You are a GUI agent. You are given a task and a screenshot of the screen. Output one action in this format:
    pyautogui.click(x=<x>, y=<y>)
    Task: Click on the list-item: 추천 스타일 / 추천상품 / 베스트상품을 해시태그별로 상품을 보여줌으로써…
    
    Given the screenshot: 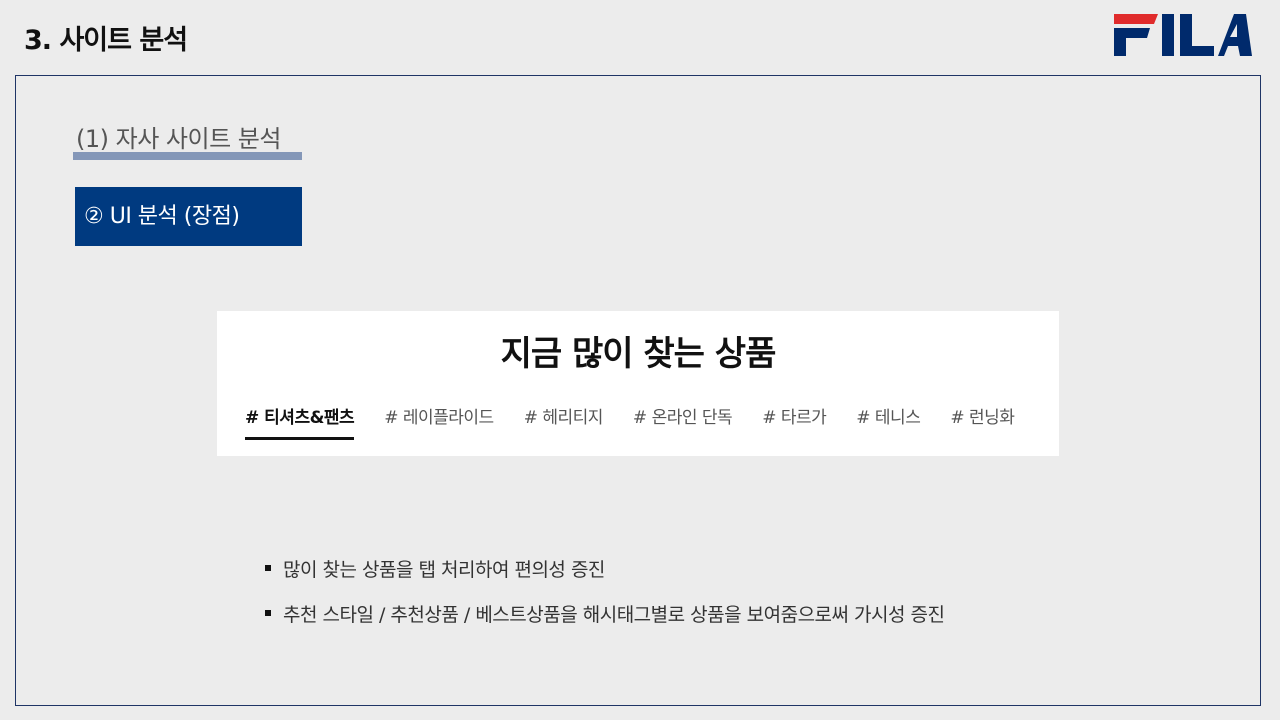 What is the action you would take?
    pyautogui.click(x=605, y=613)
    